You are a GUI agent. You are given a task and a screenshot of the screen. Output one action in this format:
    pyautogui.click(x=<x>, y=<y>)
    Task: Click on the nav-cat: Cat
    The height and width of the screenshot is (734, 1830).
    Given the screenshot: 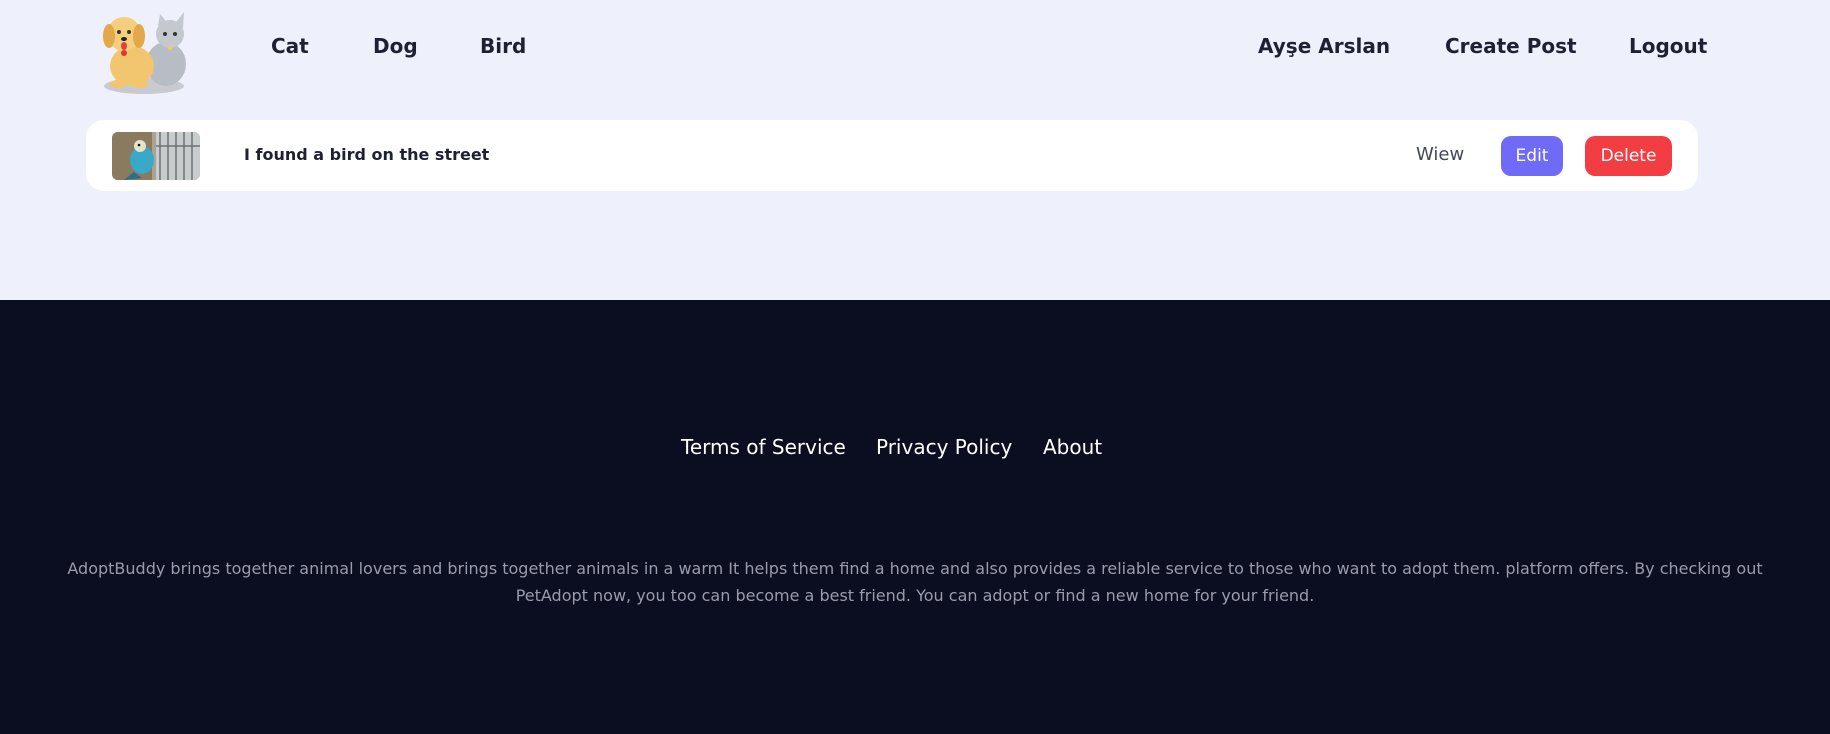 What is the action you would take?
    pyautogui.click(x=290, y=46)
    